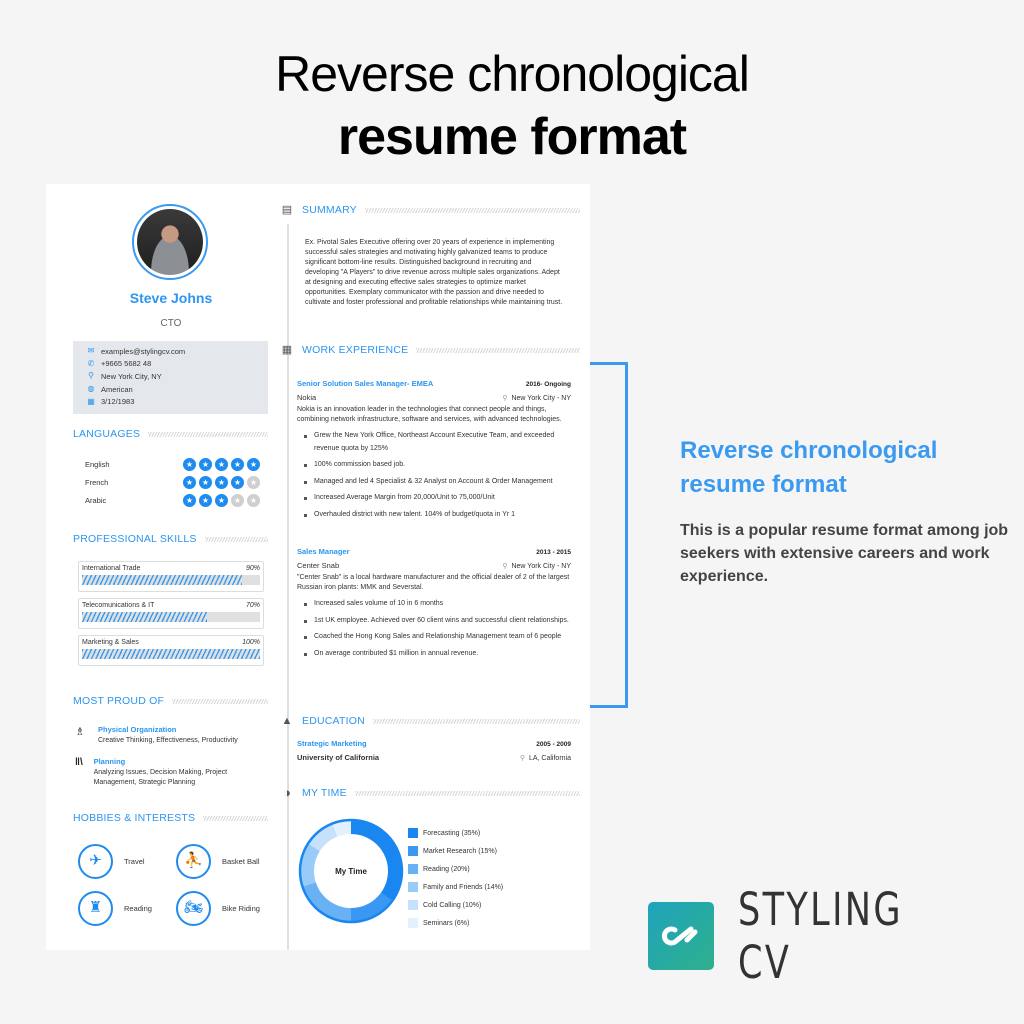  Describe the element at coordinates (310, 865) in the screenshot. I see `donut-slice-family-and-friends` at that location.